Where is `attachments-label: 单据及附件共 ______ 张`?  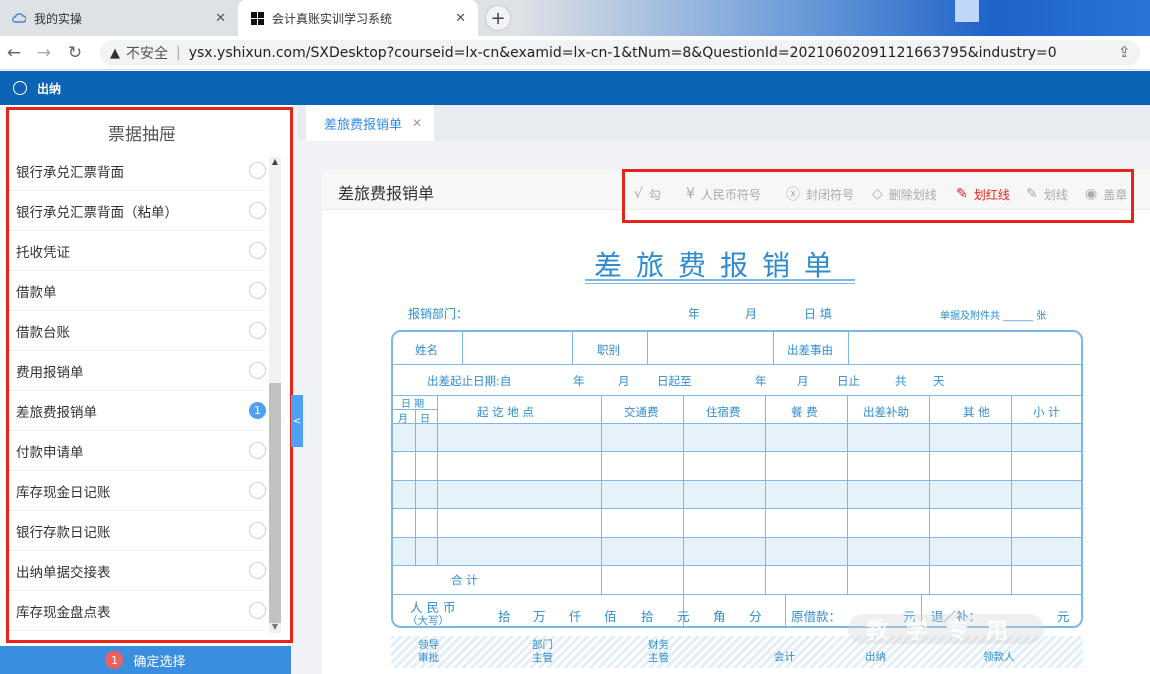 attachments-label: 单据及附件共 ______ 张 is located at coordinates (993, 316).